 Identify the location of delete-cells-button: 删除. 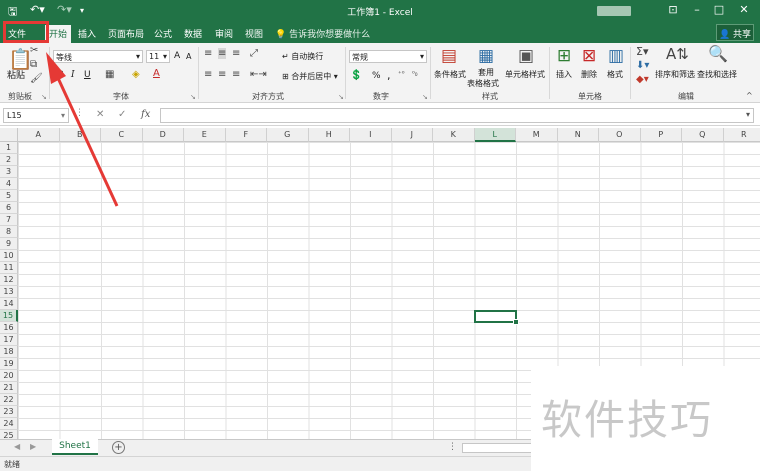
(589, 74).